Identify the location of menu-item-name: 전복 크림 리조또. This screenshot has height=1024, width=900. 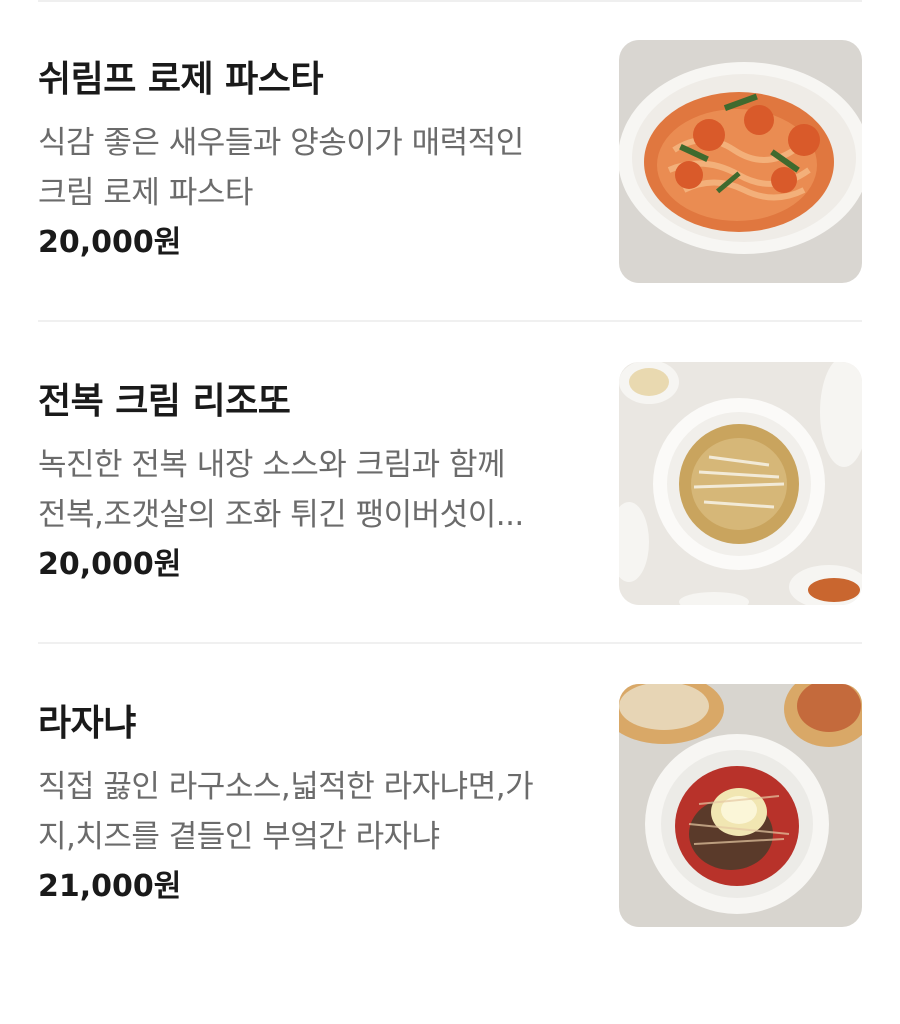
(164, 401).